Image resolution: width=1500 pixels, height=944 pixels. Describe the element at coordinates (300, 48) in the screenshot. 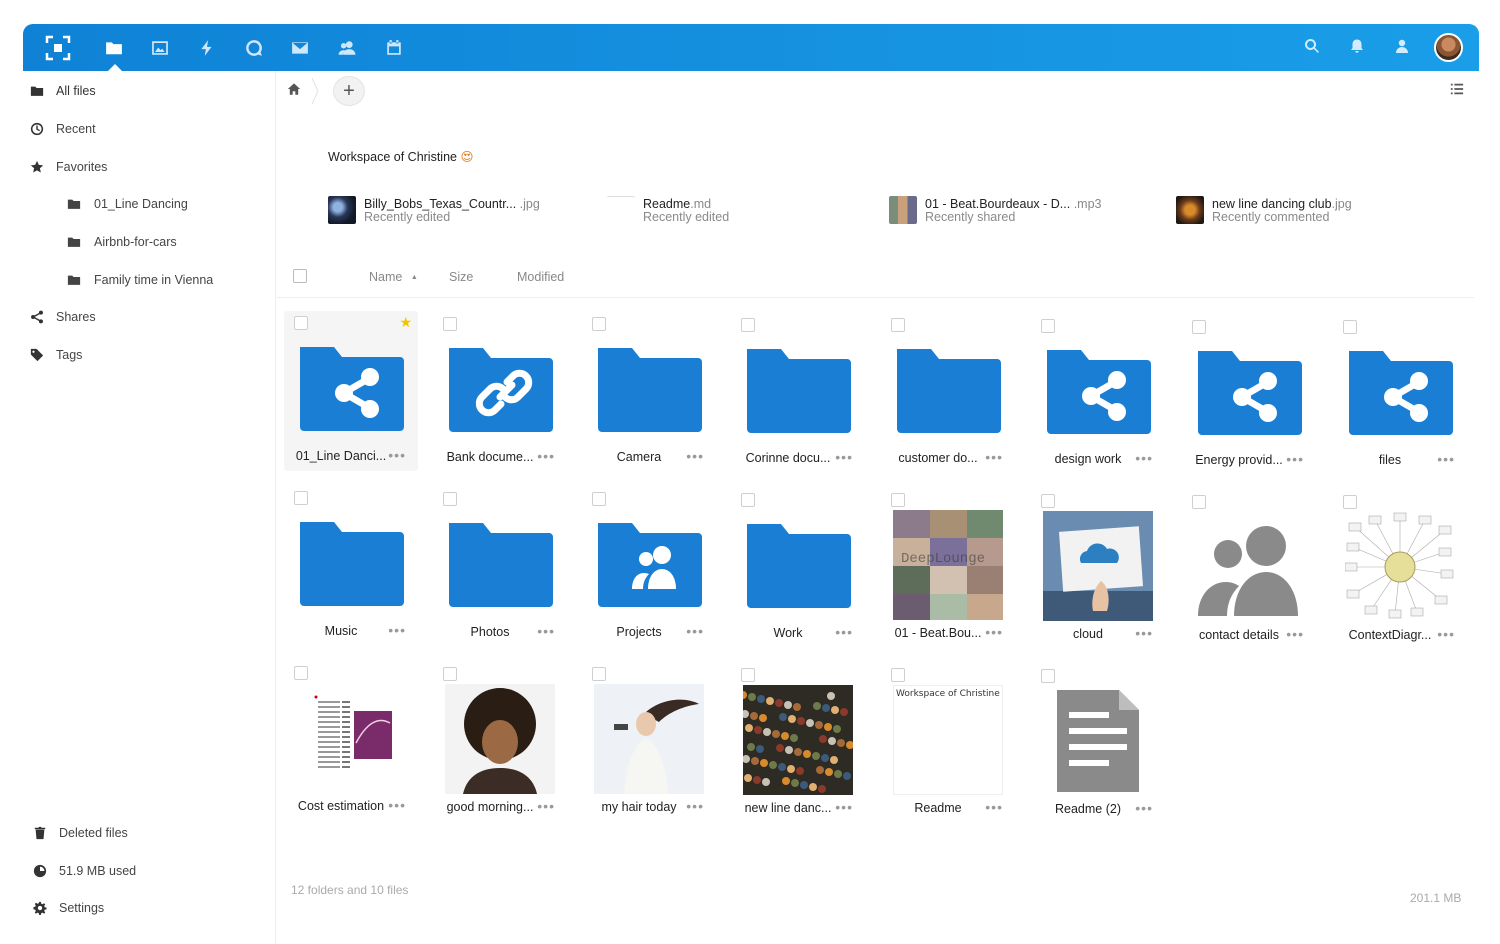

I see `mail-icon` at that location.